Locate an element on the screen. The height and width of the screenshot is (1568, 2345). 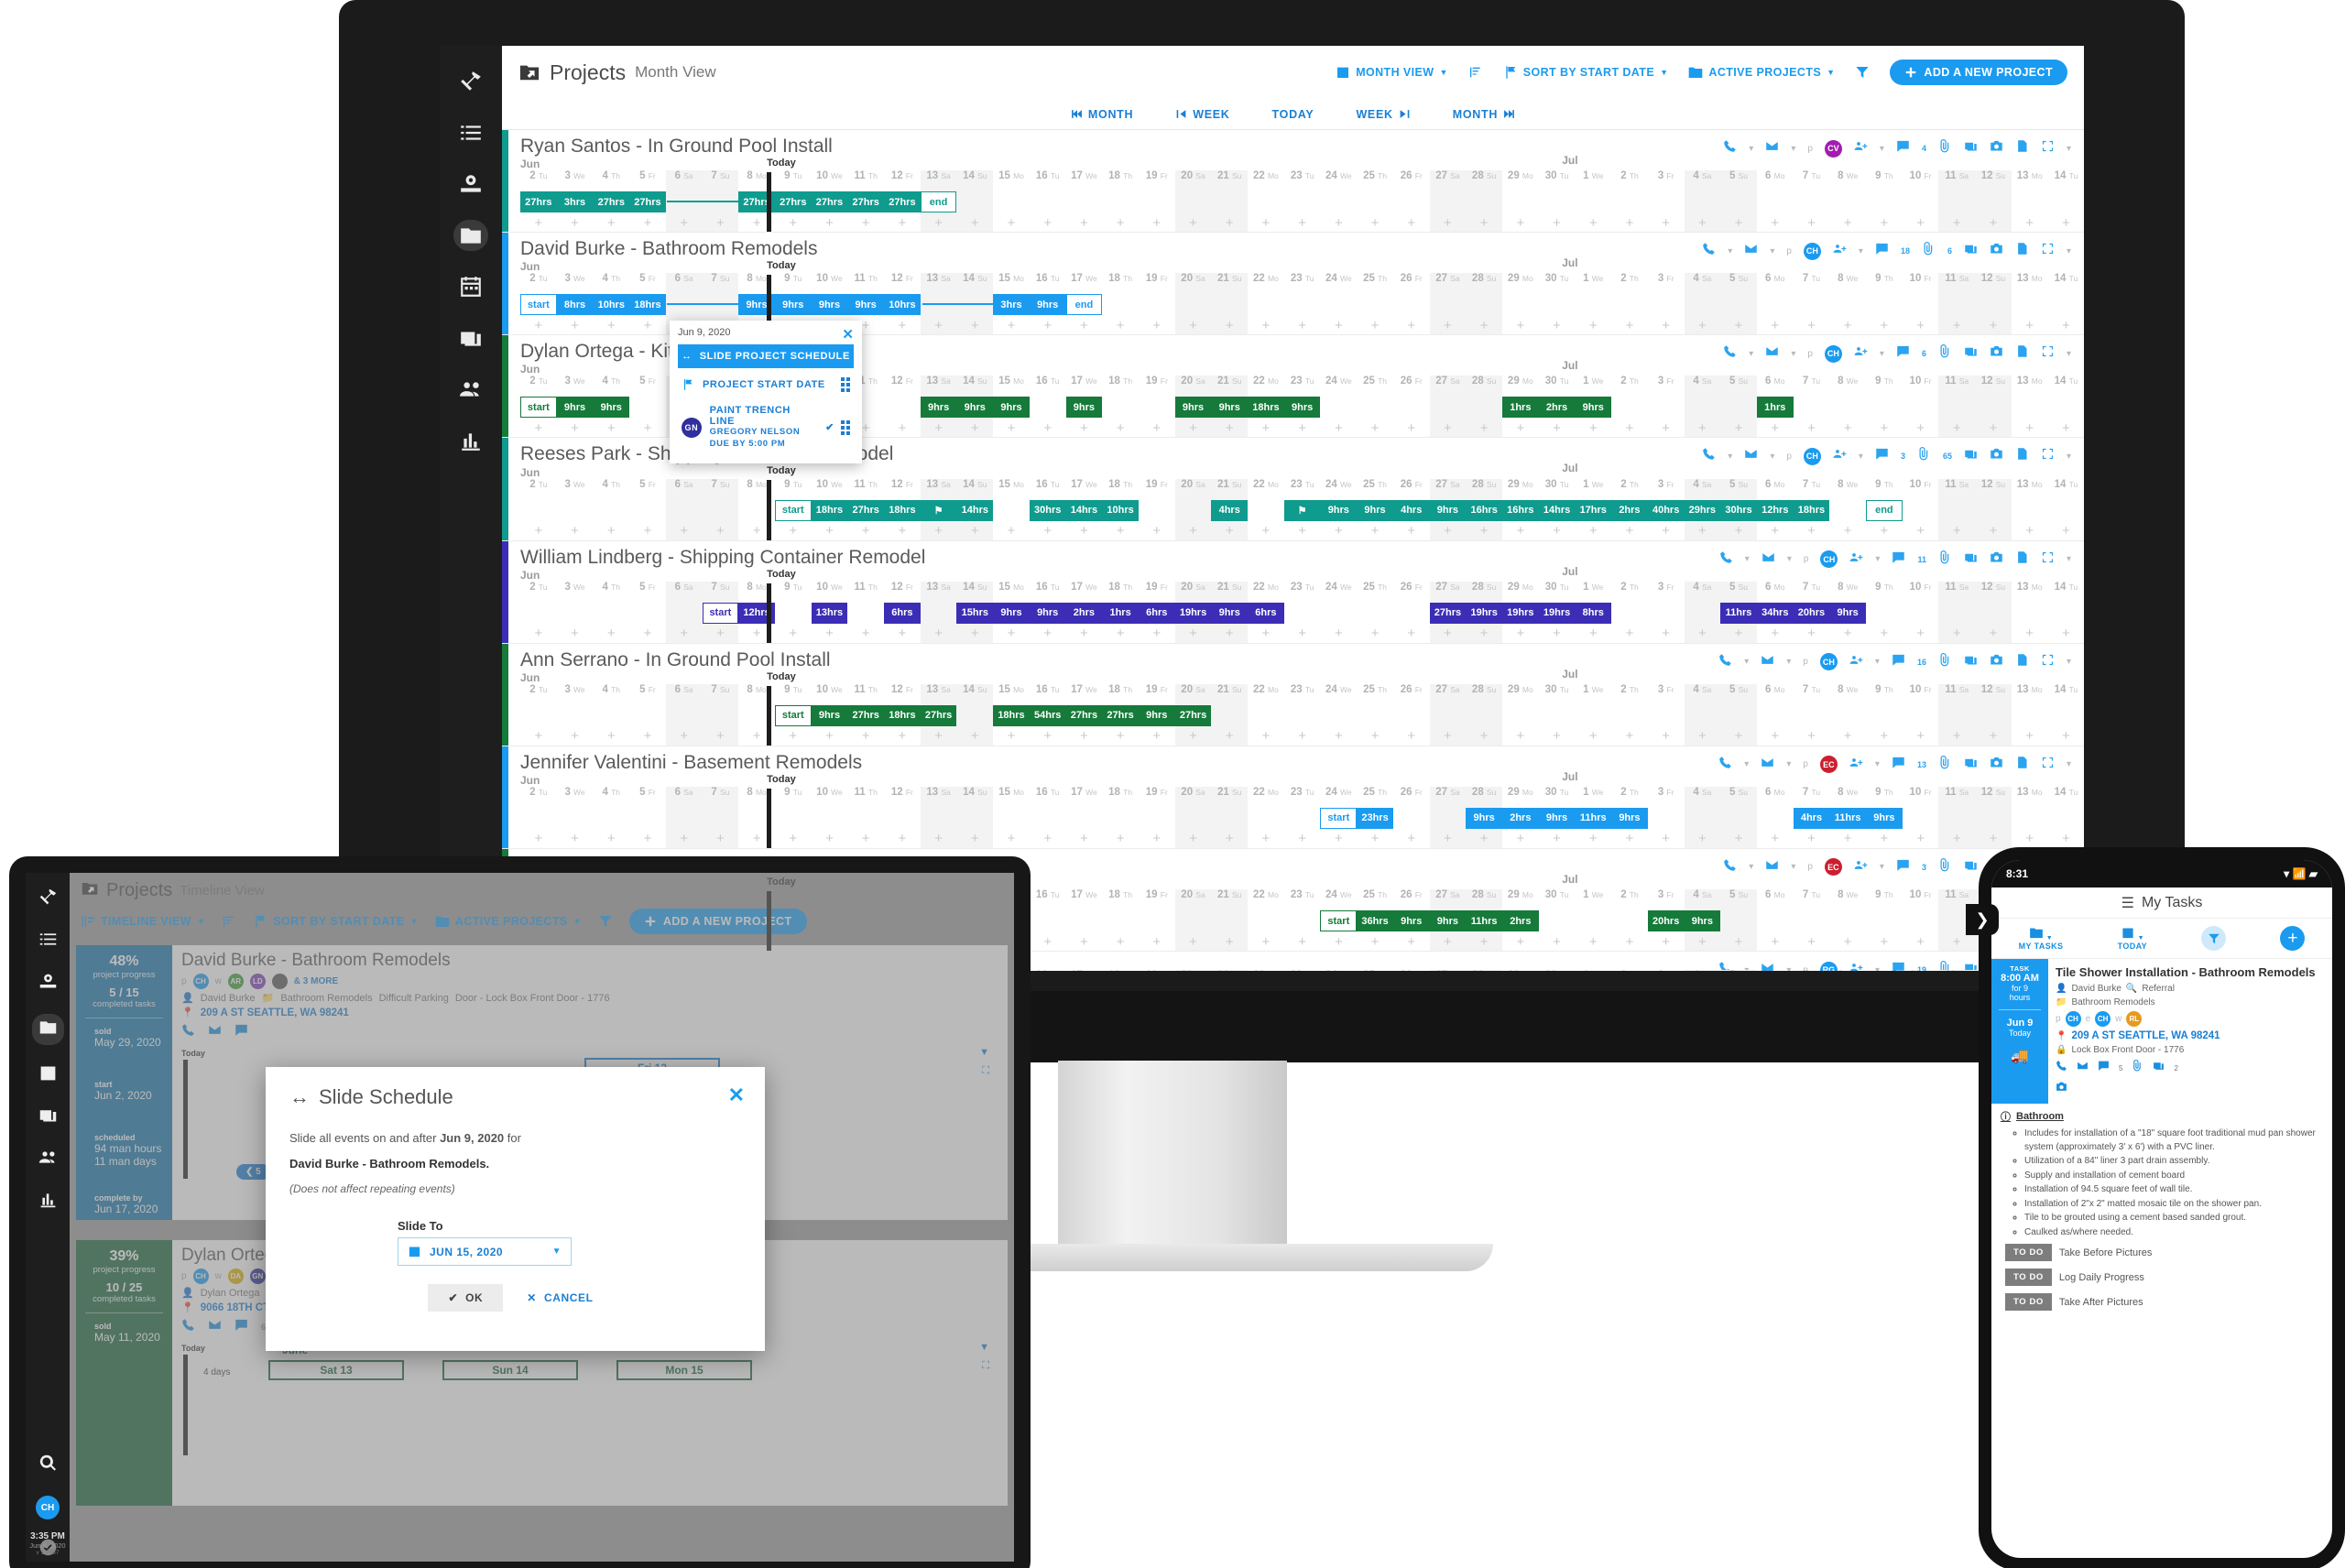
gantt-chip: start is located at coordinates (793, 715).